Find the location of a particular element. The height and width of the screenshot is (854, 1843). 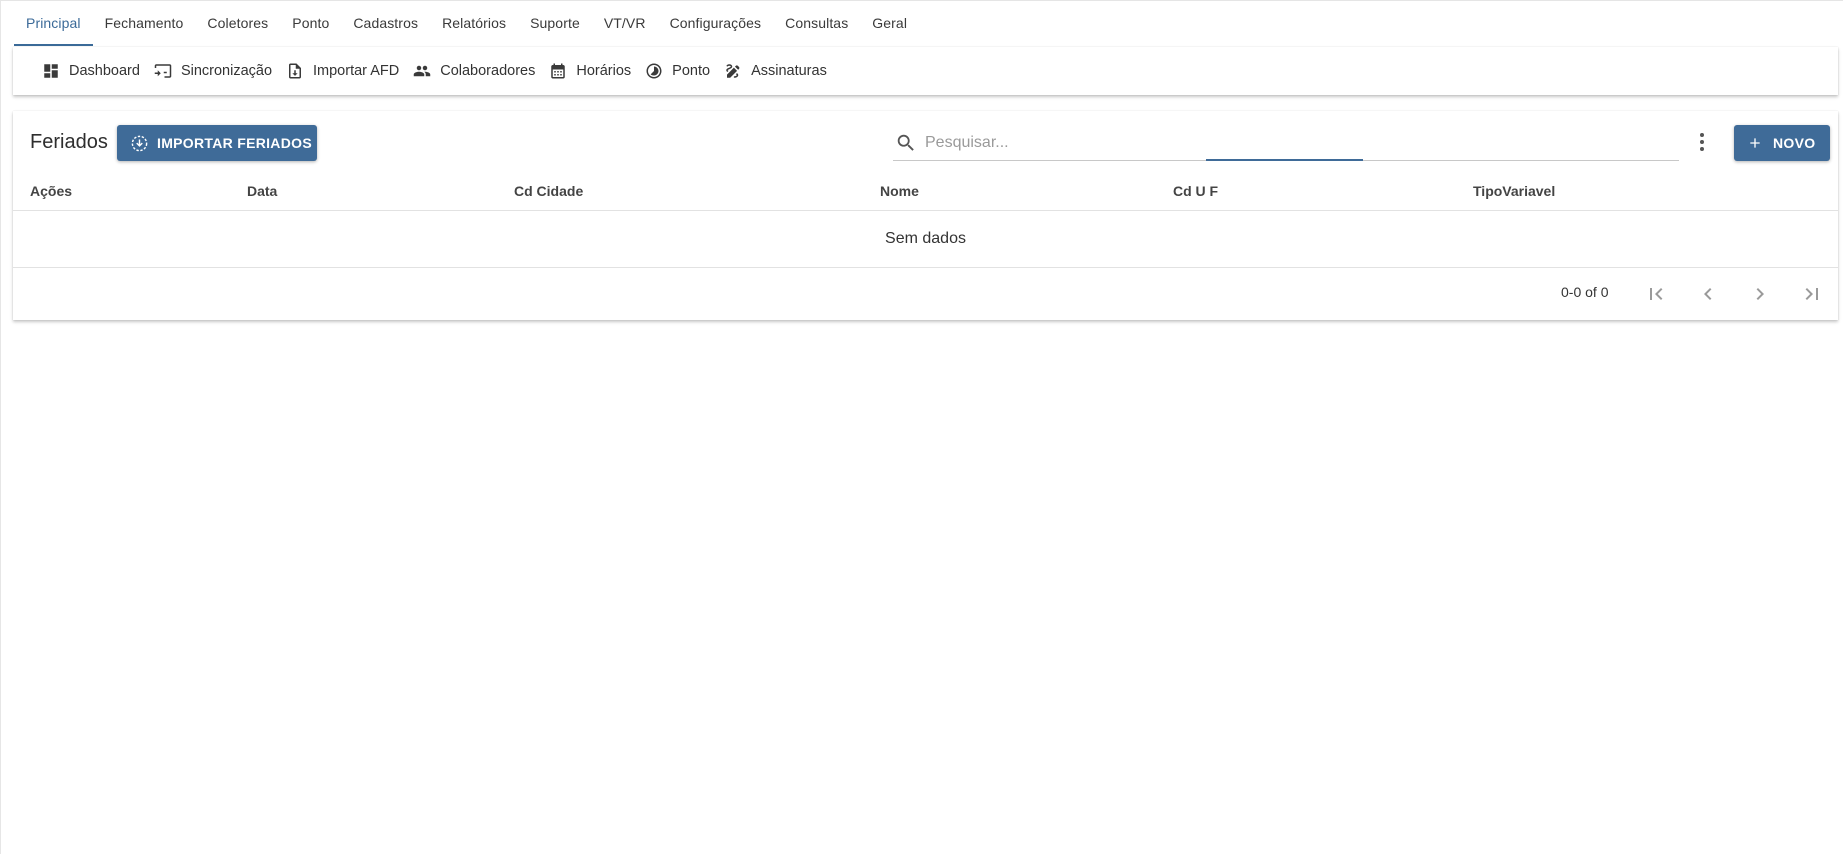

column-header-cd-cidade: Cd Cidade is located at coordinates (548, 191).